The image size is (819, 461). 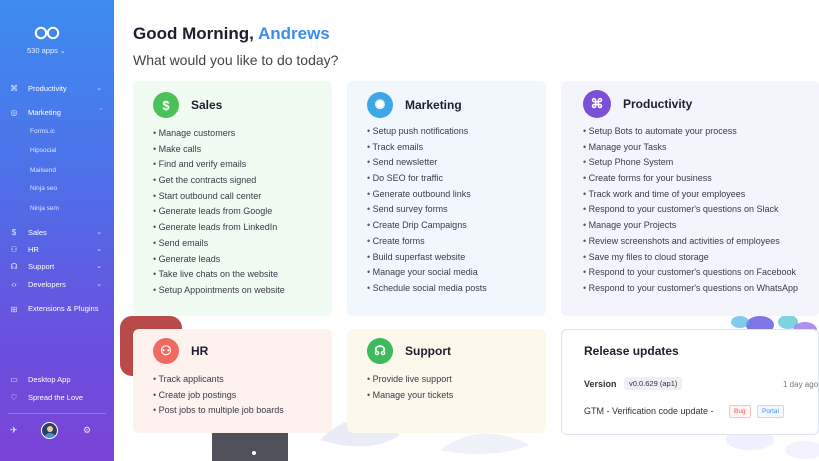 I want to click on list-item: Start outbound call center, so click(x=219, y=197).